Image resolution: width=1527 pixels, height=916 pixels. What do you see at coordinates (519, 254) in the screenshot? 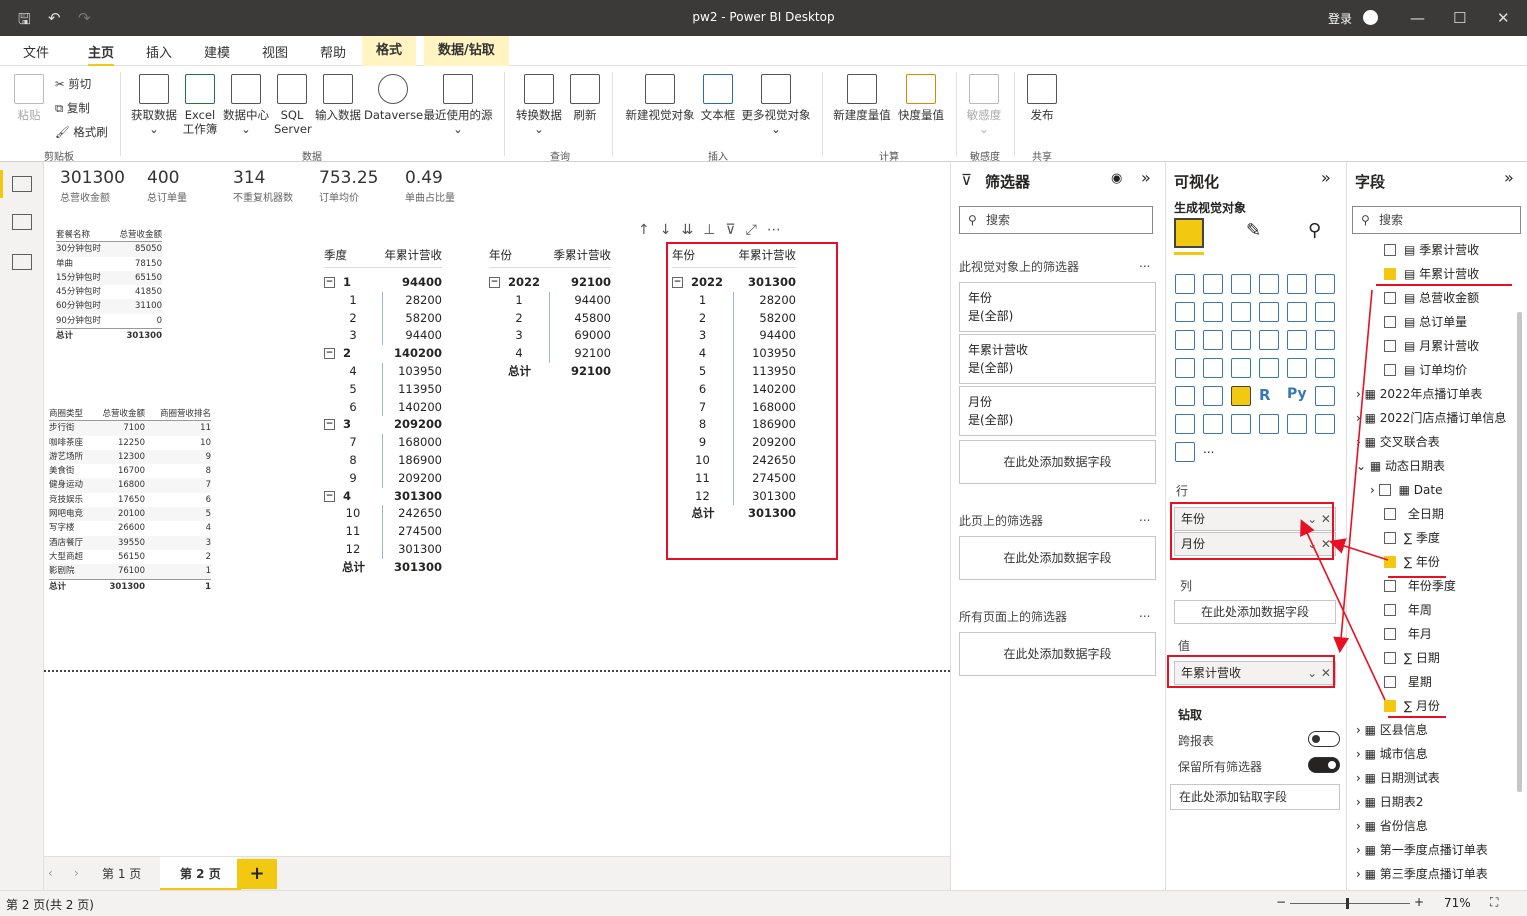
I see `column-header: 年份` at bounding box center [519, 254].